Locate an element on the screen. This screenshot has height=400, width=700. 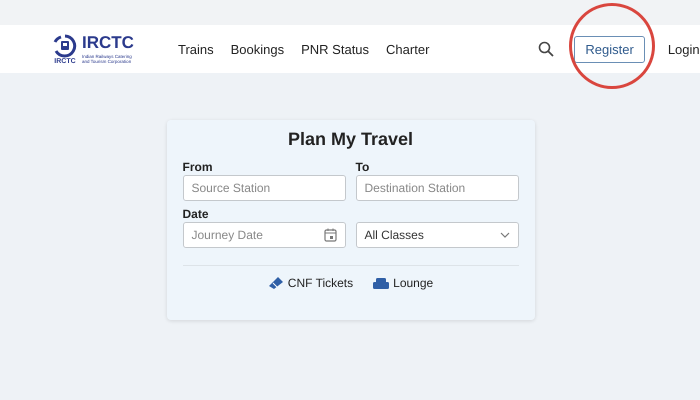
register-button: Register is located at coordinates (609, 49).